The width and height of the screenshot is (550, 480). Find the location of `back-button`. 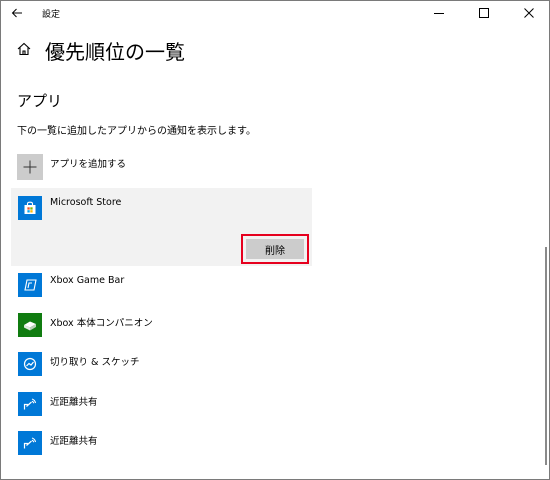

back-button is located at coordinates (17, 13).